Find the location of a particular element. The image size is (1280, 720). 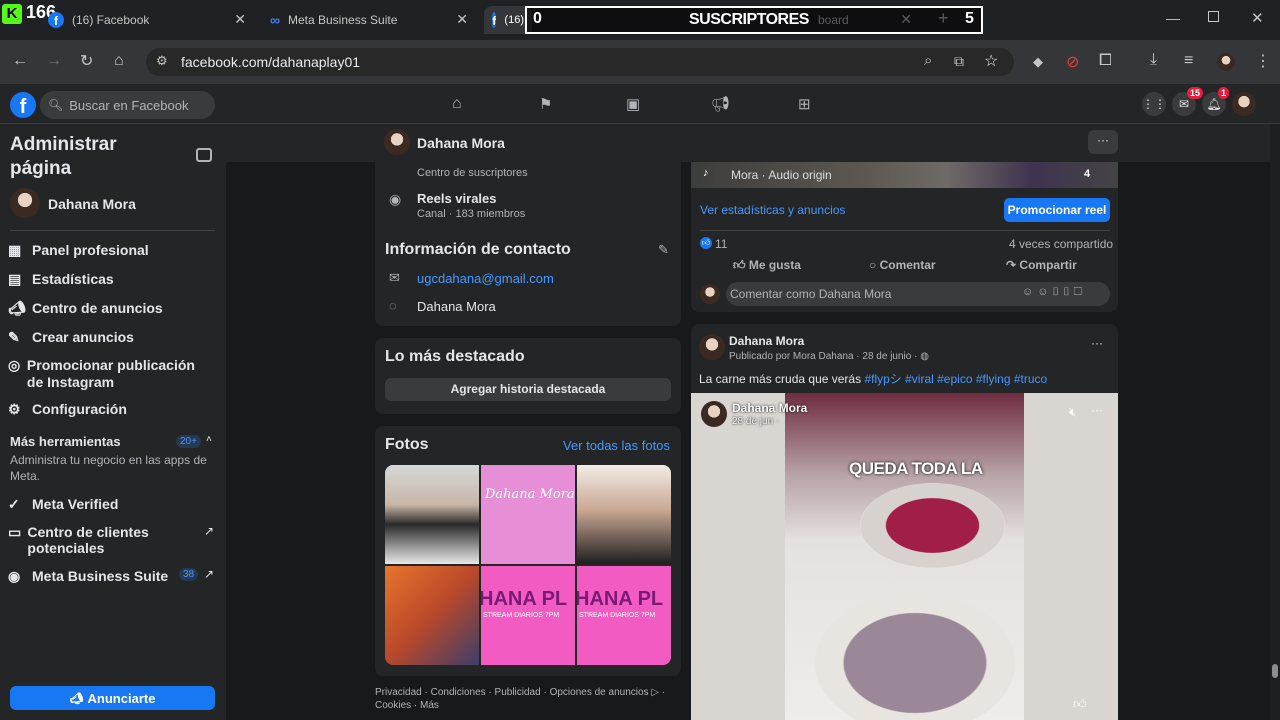

page-scrollbar is located at coordinates (1275, 422).